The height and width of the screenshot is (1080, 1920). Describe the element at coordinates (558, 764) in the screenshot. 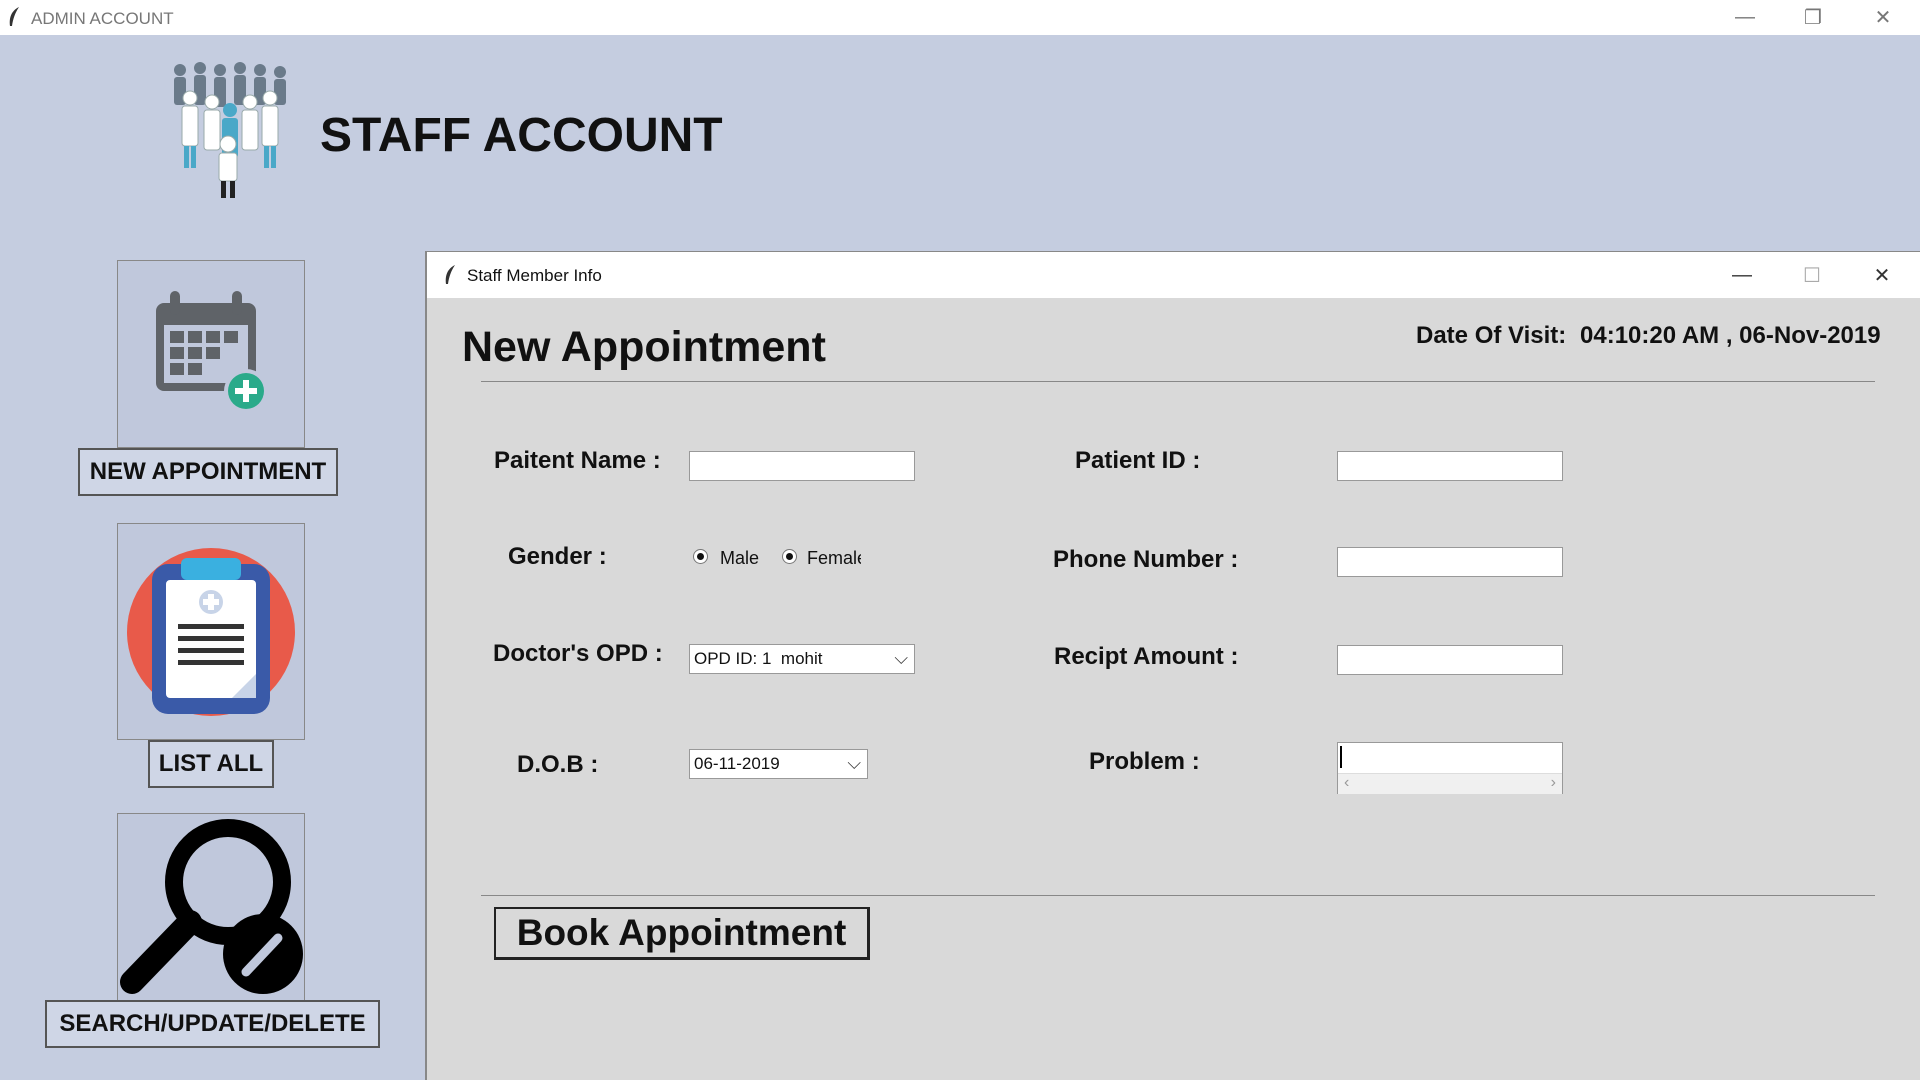

I see `dob-label: D.O.B :` at that location.